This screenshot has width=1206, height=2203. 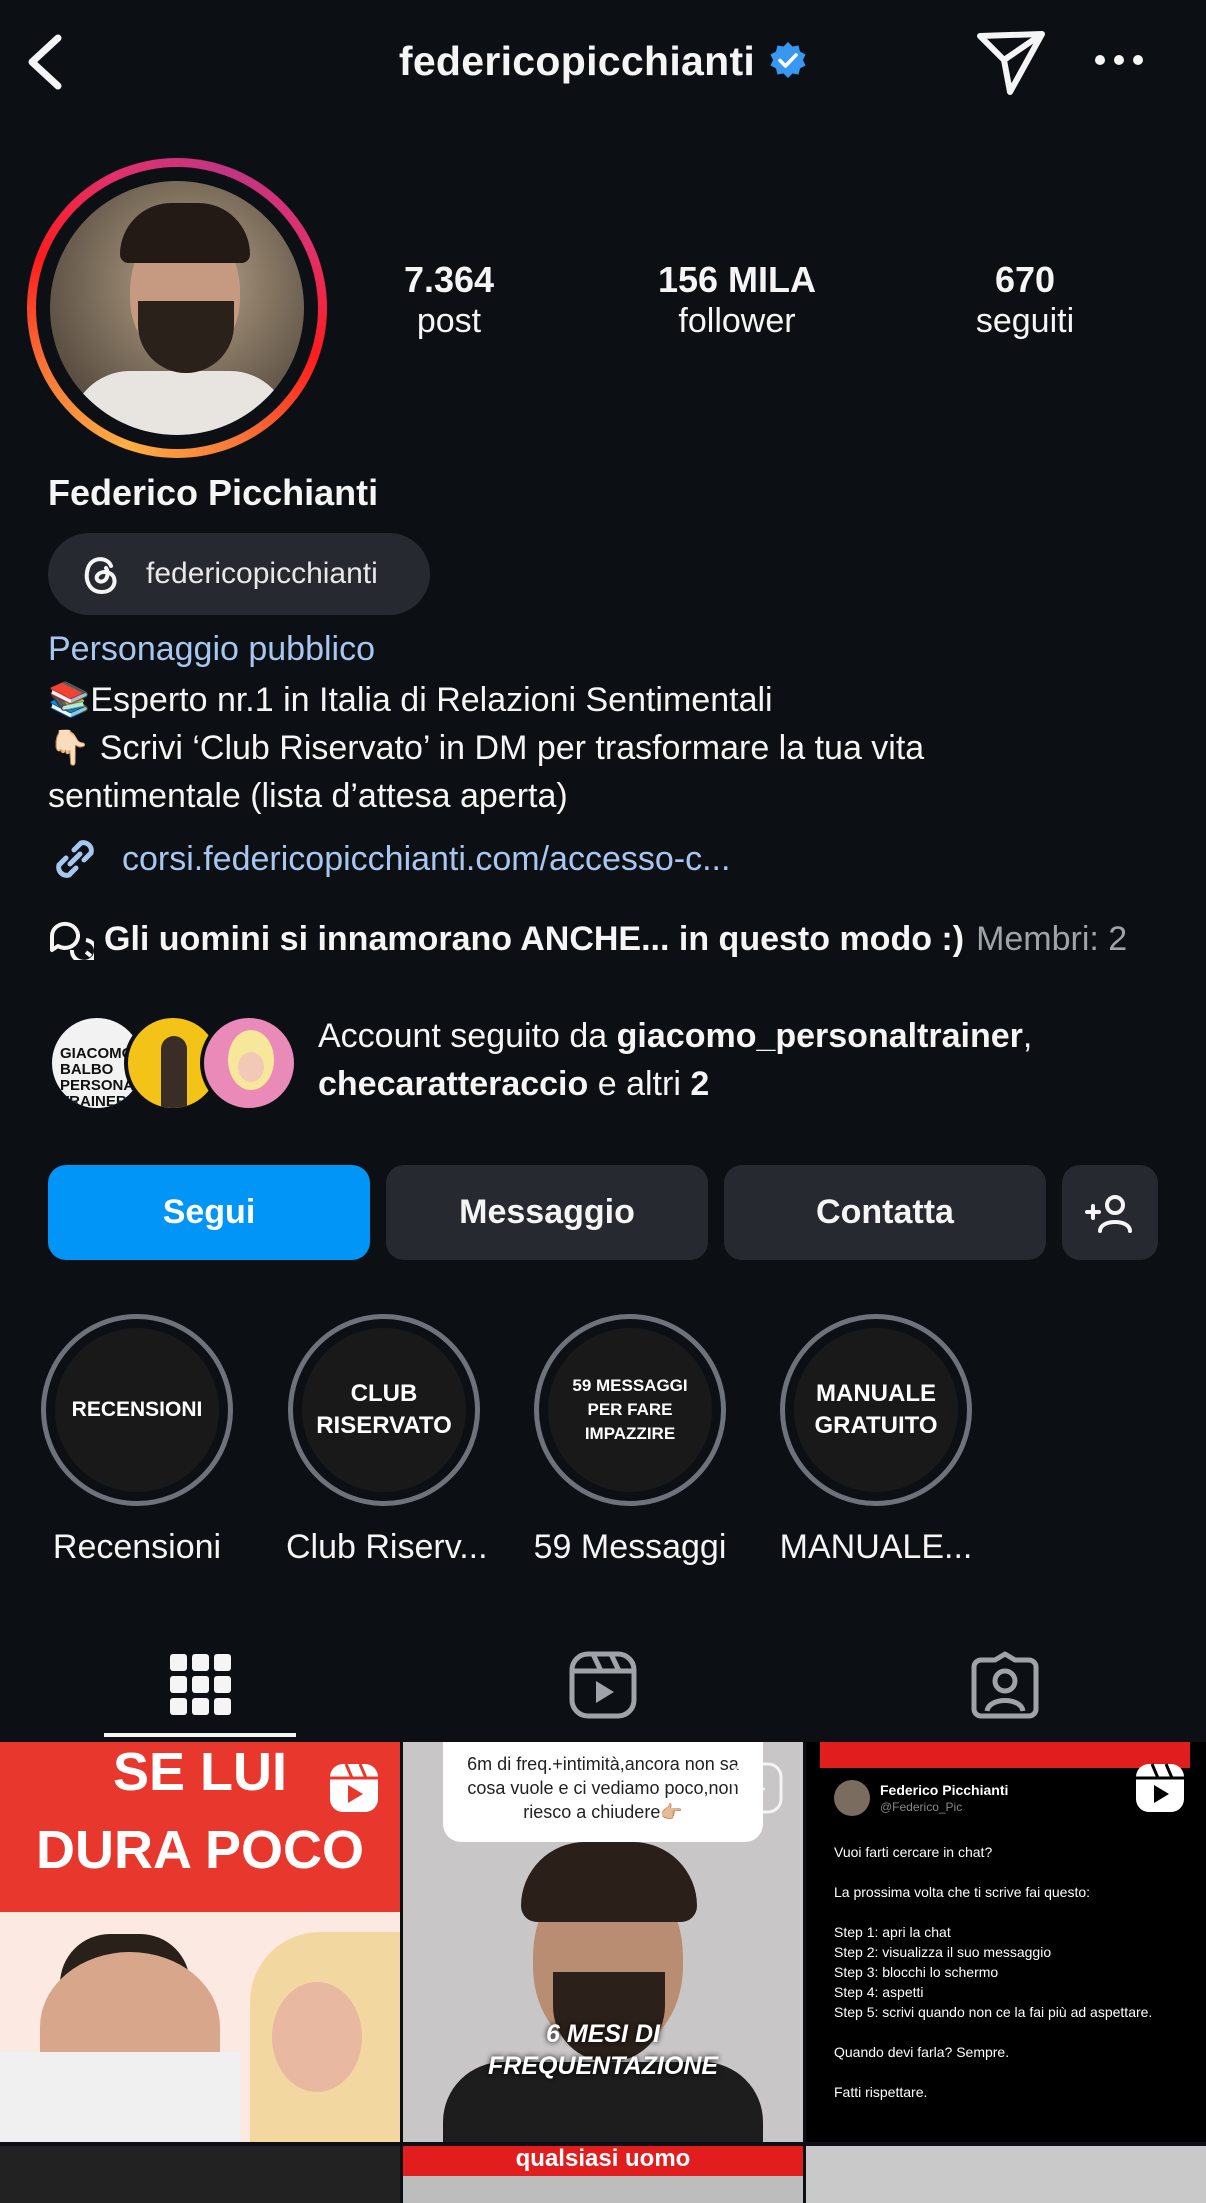 What do you see at coordinates (881, 2092) in the screenshot?
I see `post-text-line: Fatti rispettare.` at bounding box center [881, 2092].